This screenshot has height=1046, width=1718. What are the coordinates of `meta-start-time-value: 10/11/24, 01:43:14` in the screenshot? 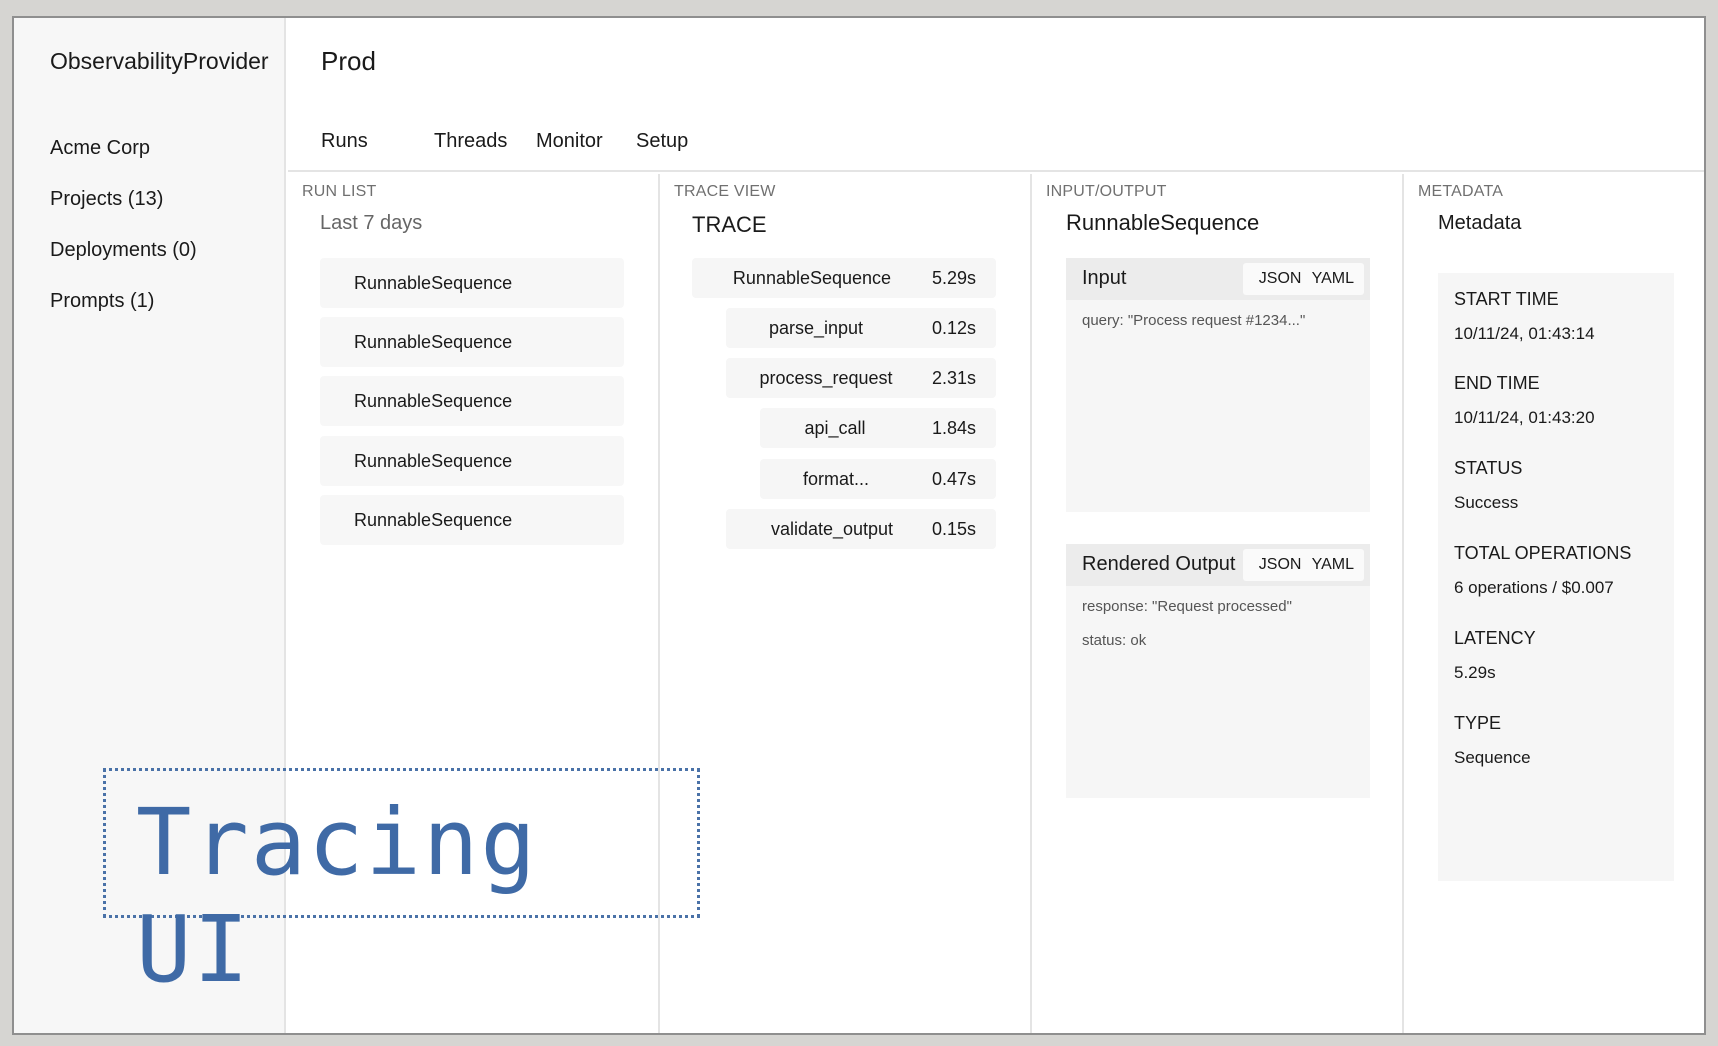 It's located at (1524, 333).